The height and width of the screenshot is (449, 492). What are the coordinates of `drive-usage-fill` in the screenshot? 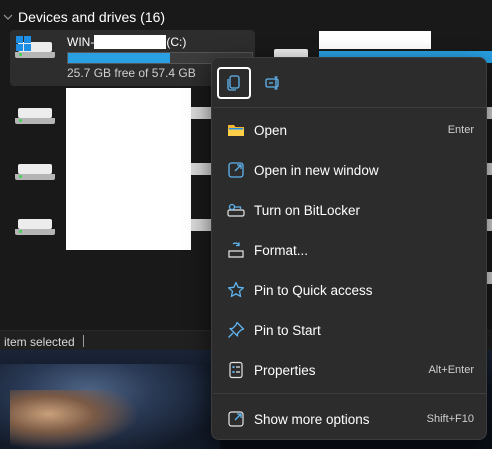 It's located at (119, 58).